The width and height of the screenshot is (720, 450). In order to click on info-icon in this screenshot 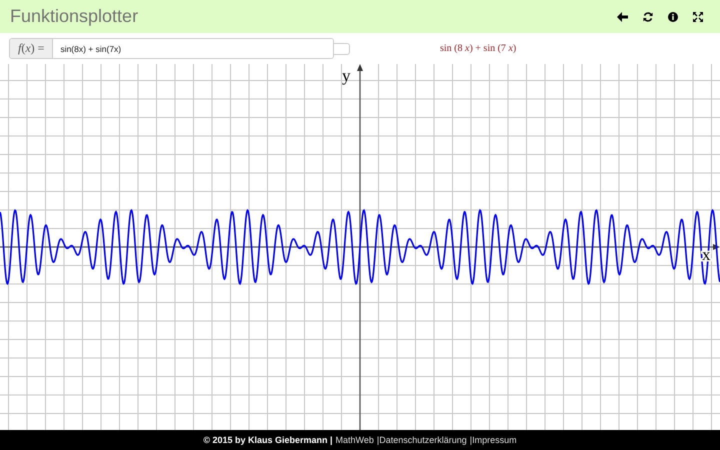, I will do `click(673, 17)`.